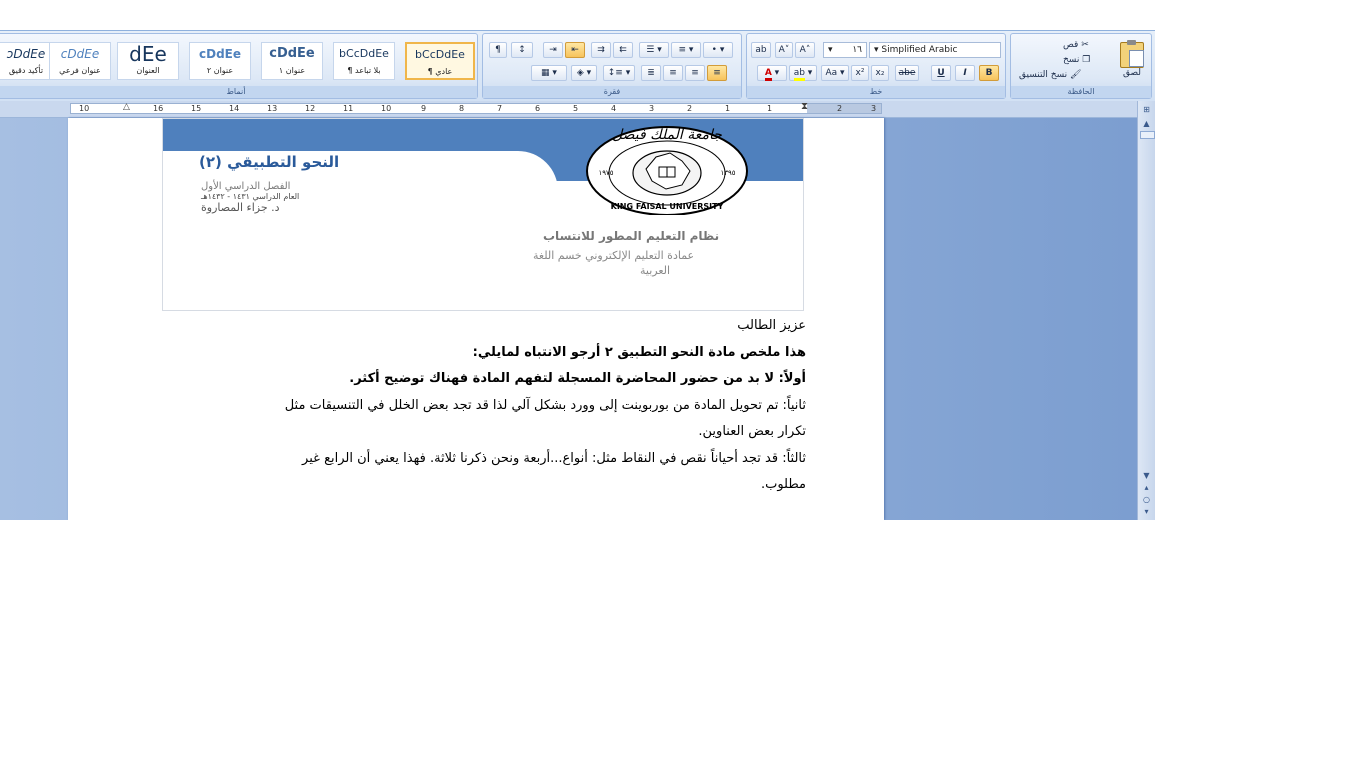 This screenshot has height=768, width=1366. What do you see at coordinates (941, 73) in the screenshot?
I see `underline-button: U` at bounding box center [941, 73].